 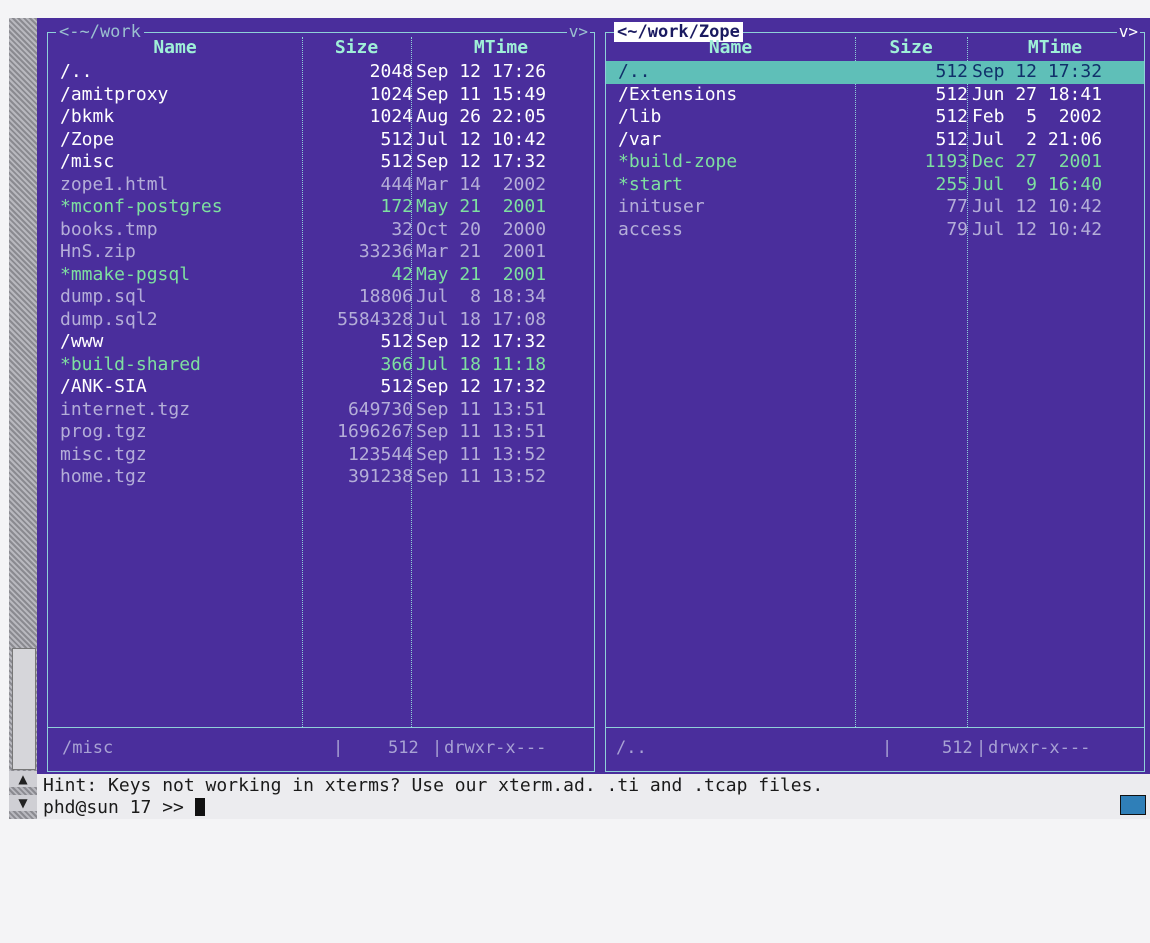 I want to click on file-mtime: Sep 11 15:49, so click(x=481, y=94).